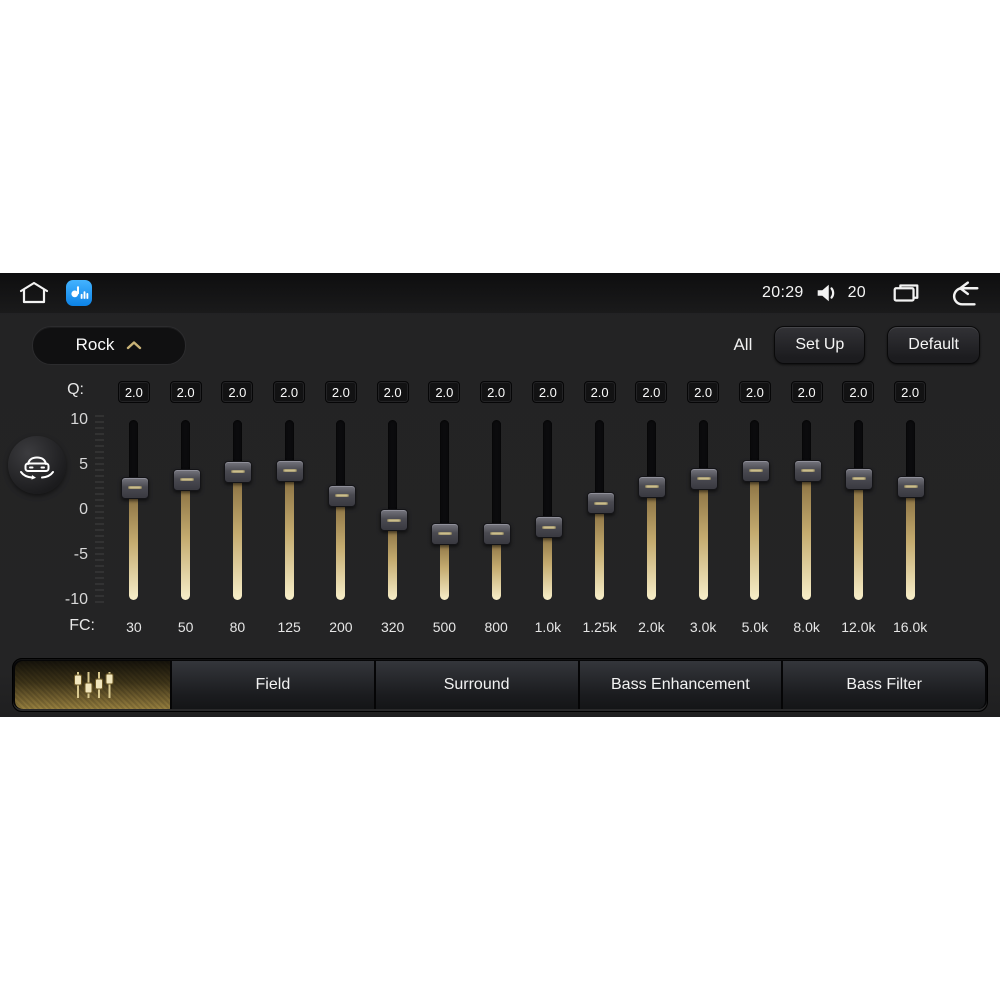  What do you see at coordinates (83, 509) in the screenshot?
I see `scale-label: 0` at bounding box center [83, 509].